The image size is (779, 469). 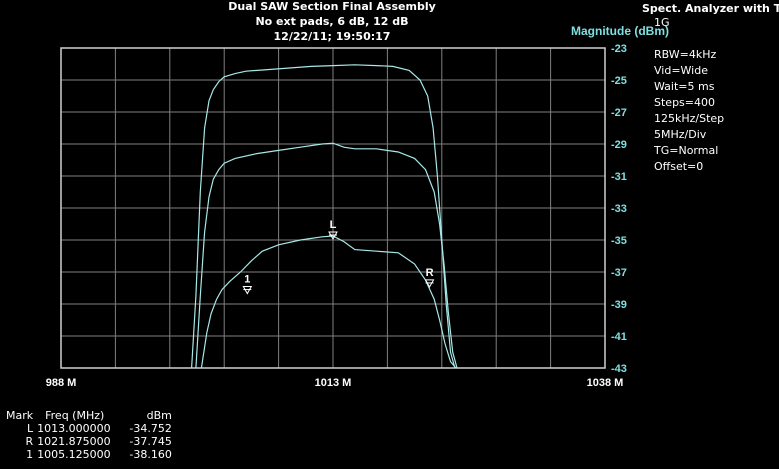 What do you see at coordinates (150, 441) in the screenshot?
I see `marker-dbm: -37.745` at bounding box center [150, 441].